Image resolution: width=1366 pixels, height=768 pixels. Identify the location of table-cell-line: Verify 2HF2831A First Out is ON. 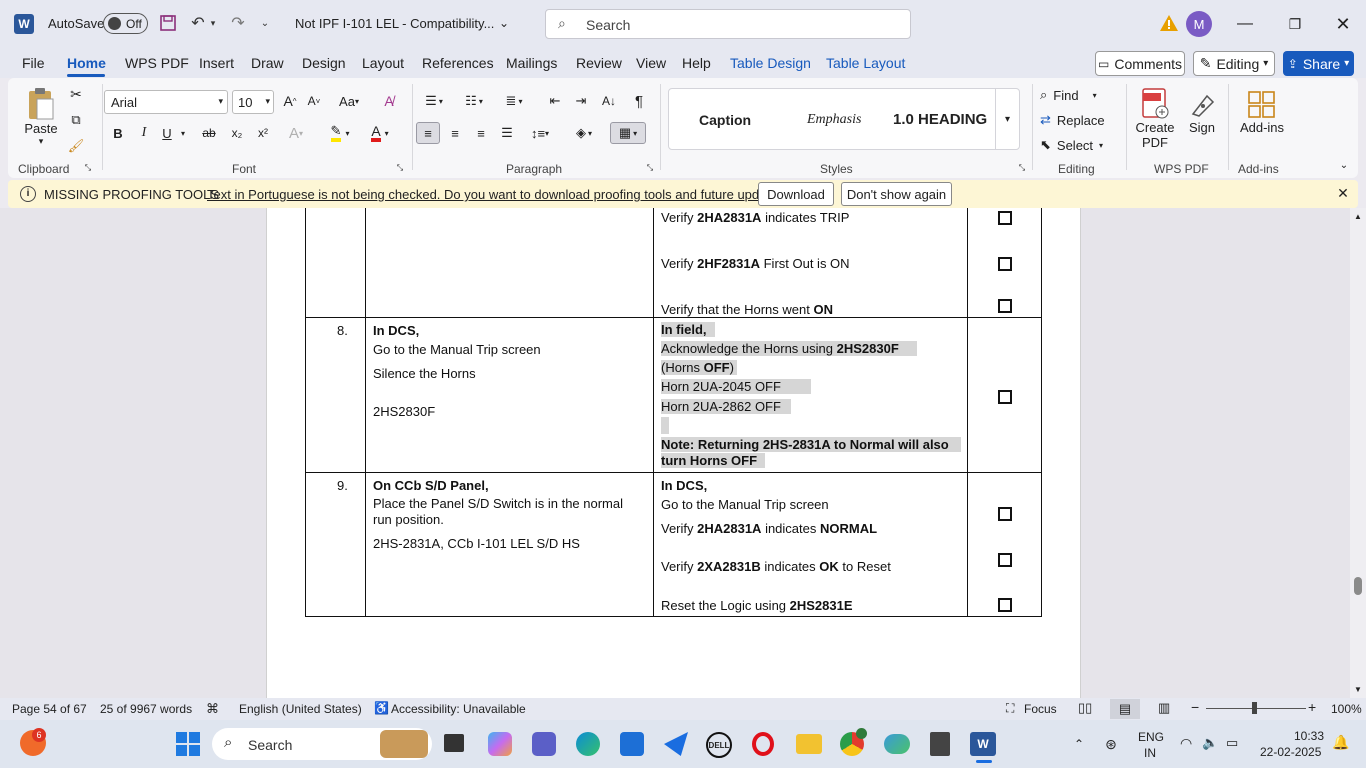
(755, 263).